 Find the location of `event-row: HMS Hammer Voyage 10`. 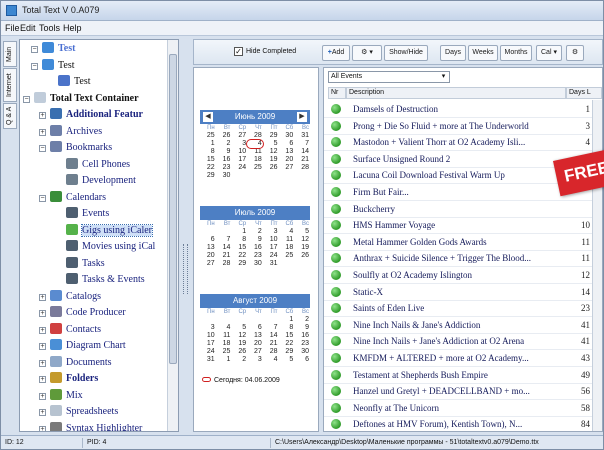

event-row: HMS Hammer Voyage 10 is located at coordinates (458, 226).